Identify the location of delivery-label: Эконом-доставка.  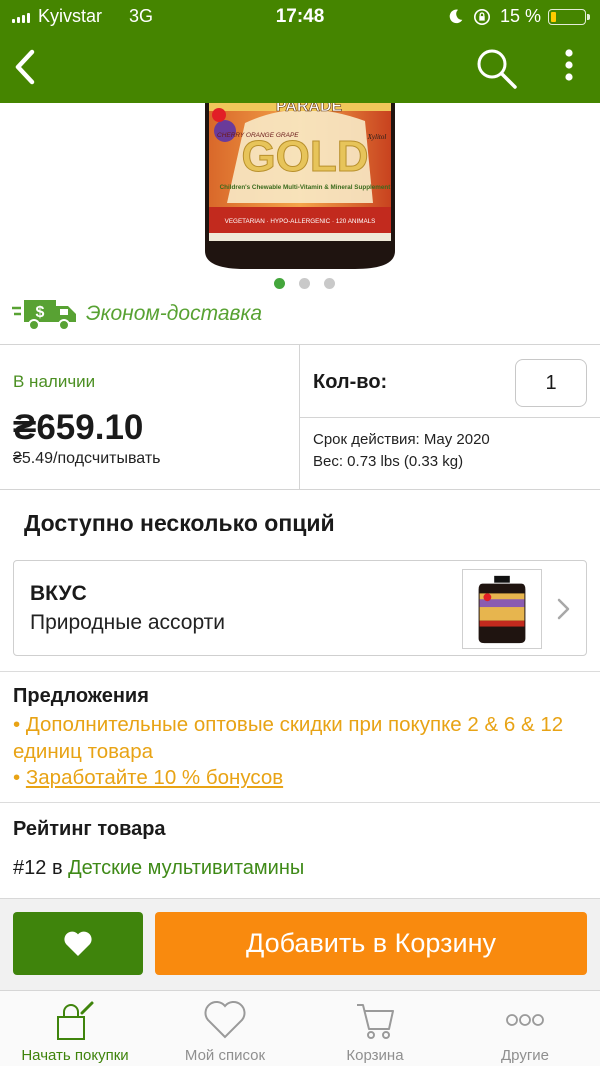
(174, 313).